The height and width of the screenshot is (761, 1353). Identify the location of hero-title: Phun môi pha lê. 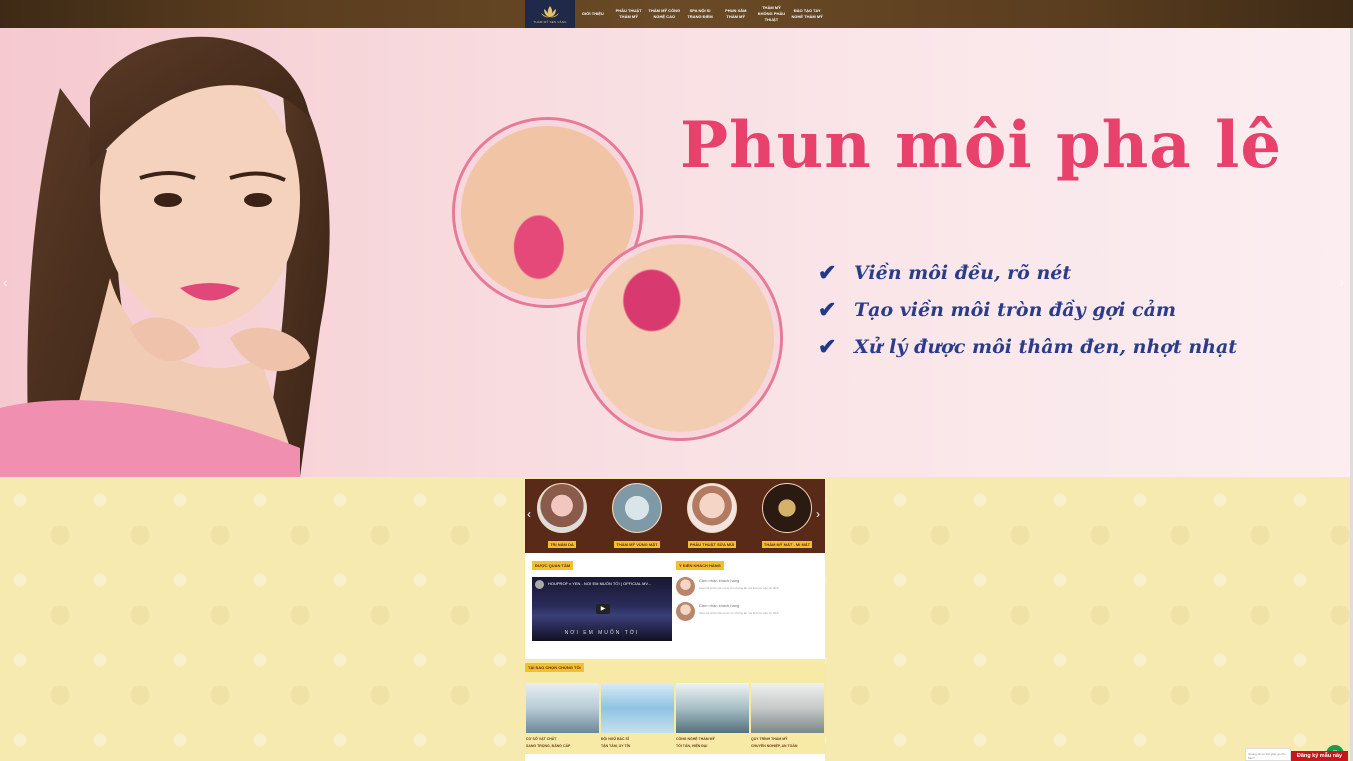
(981, 145).